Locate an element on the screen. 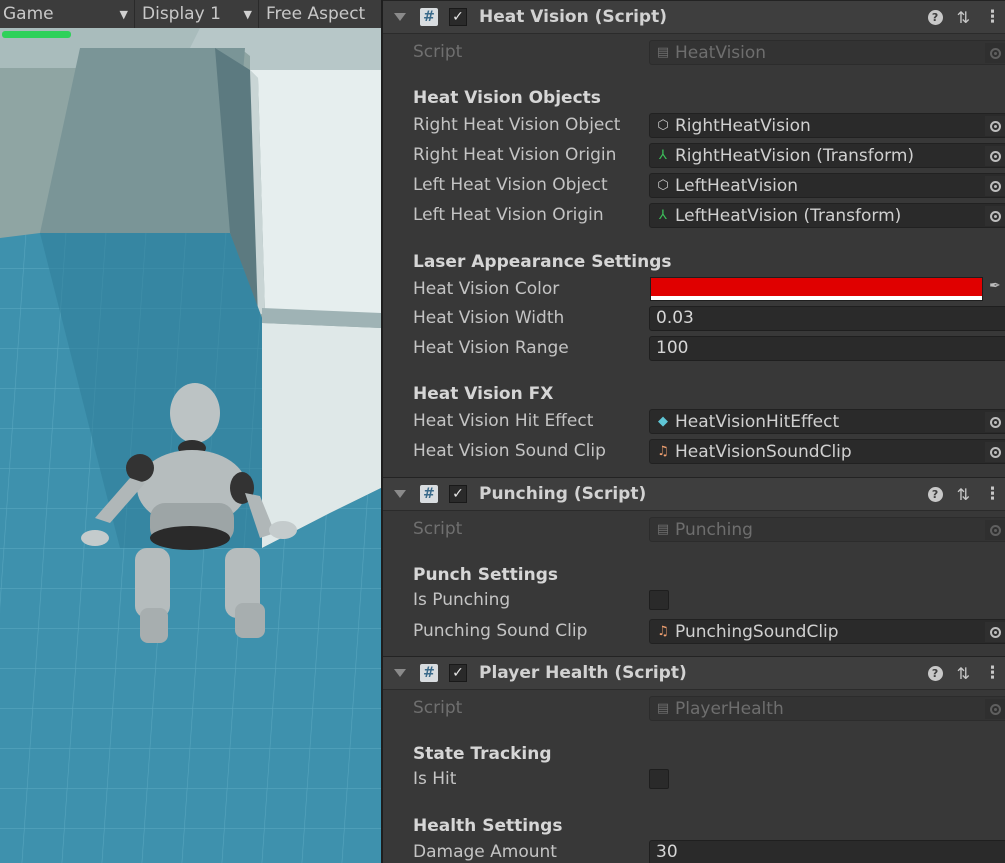  object-field: ◆ HeatVisionHitEffect is located at coordinates (827, 421).